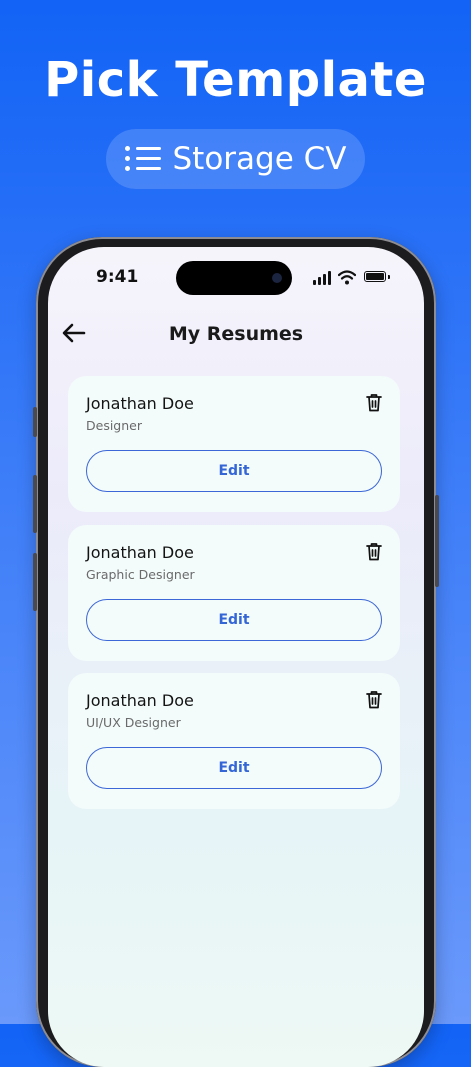 The image size is (471, 1067). Describe the element at coordinates (35, 582) in the screenshot. I see `volume-down-button` at that location.